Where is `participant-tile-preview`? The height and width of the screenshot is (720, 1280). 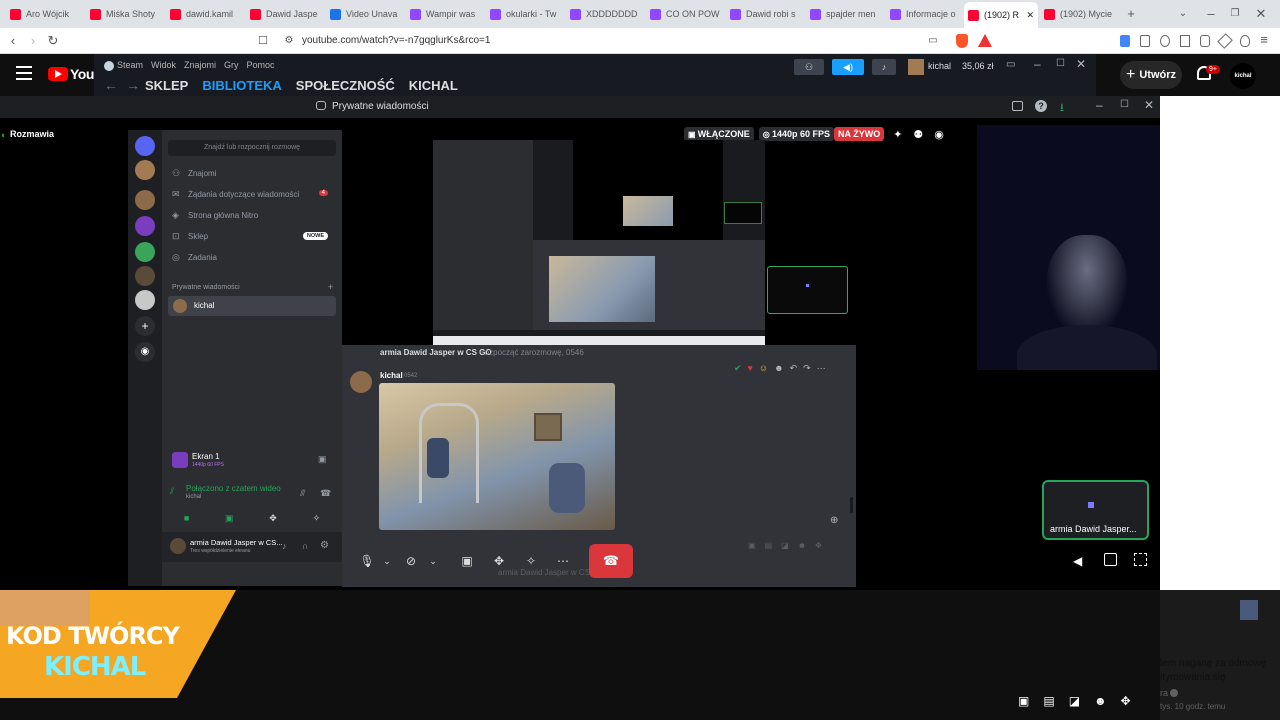 participant-tile-preview is located at coordinates (807, 290).